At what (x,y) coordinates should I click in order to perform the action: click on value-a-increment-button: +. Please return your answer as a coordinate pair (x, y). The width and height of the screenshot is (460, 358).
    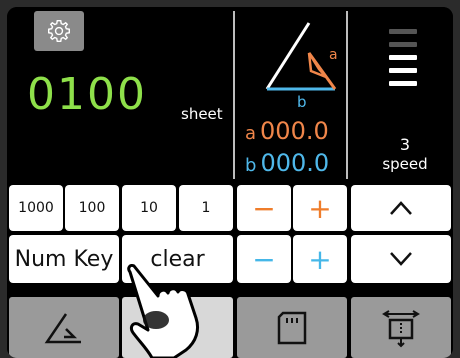
    Looking at the image, I should click on (320, 208).